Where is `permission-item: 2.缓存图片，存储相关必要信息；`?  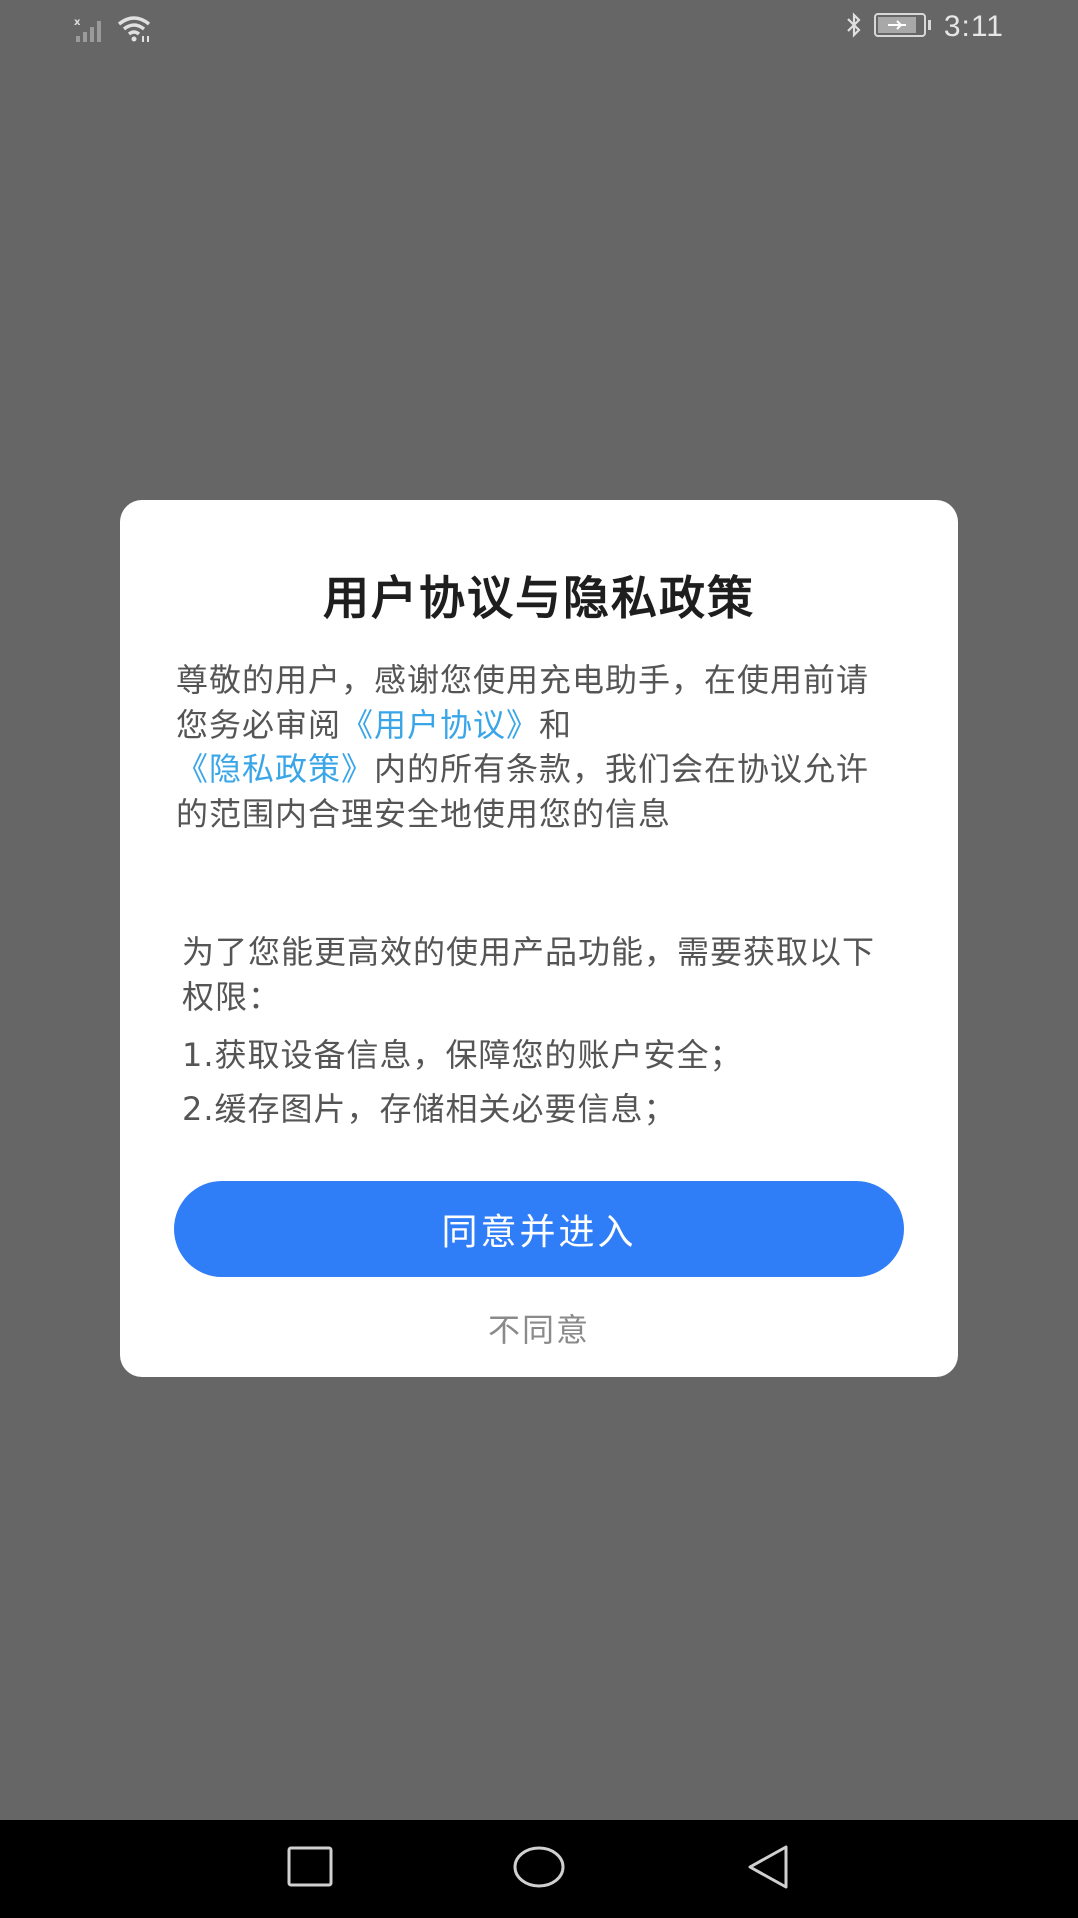 permission-item: 2.缓存图片，存储相关必要信息； is located at coordinates (429, 1109).